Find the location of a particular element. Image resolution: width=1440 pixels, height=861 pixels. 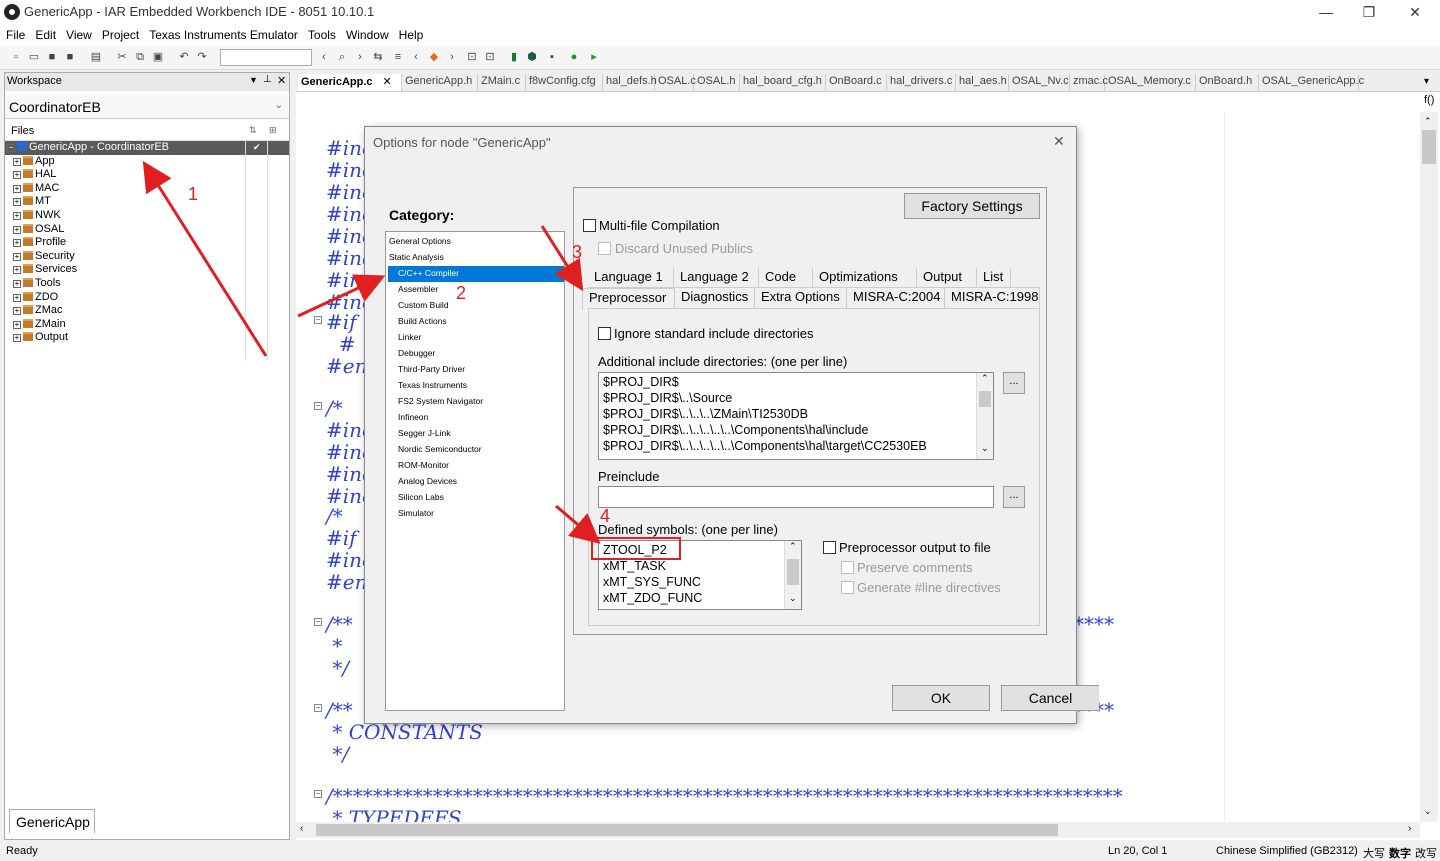

category-custom-build: Custom Build is located at coordinates (476, 306).